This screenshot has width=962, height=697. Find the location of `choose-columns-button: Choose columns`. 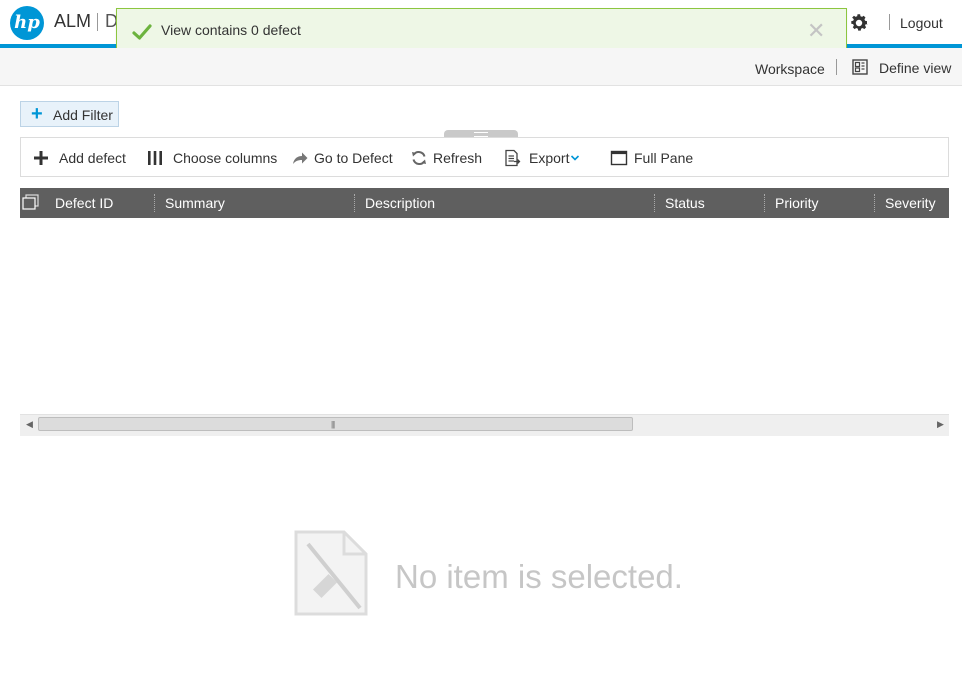

choose-columns-button: Choose columns is located at coordinates (225, 158).